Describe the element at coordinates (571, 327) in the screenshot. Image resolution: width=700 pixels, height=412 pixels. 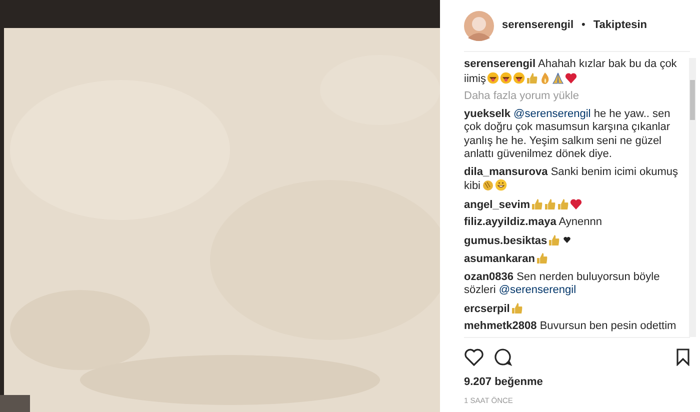
I see `comment: mehmetk2808 Buvursun ben pesin odettim` at that location.